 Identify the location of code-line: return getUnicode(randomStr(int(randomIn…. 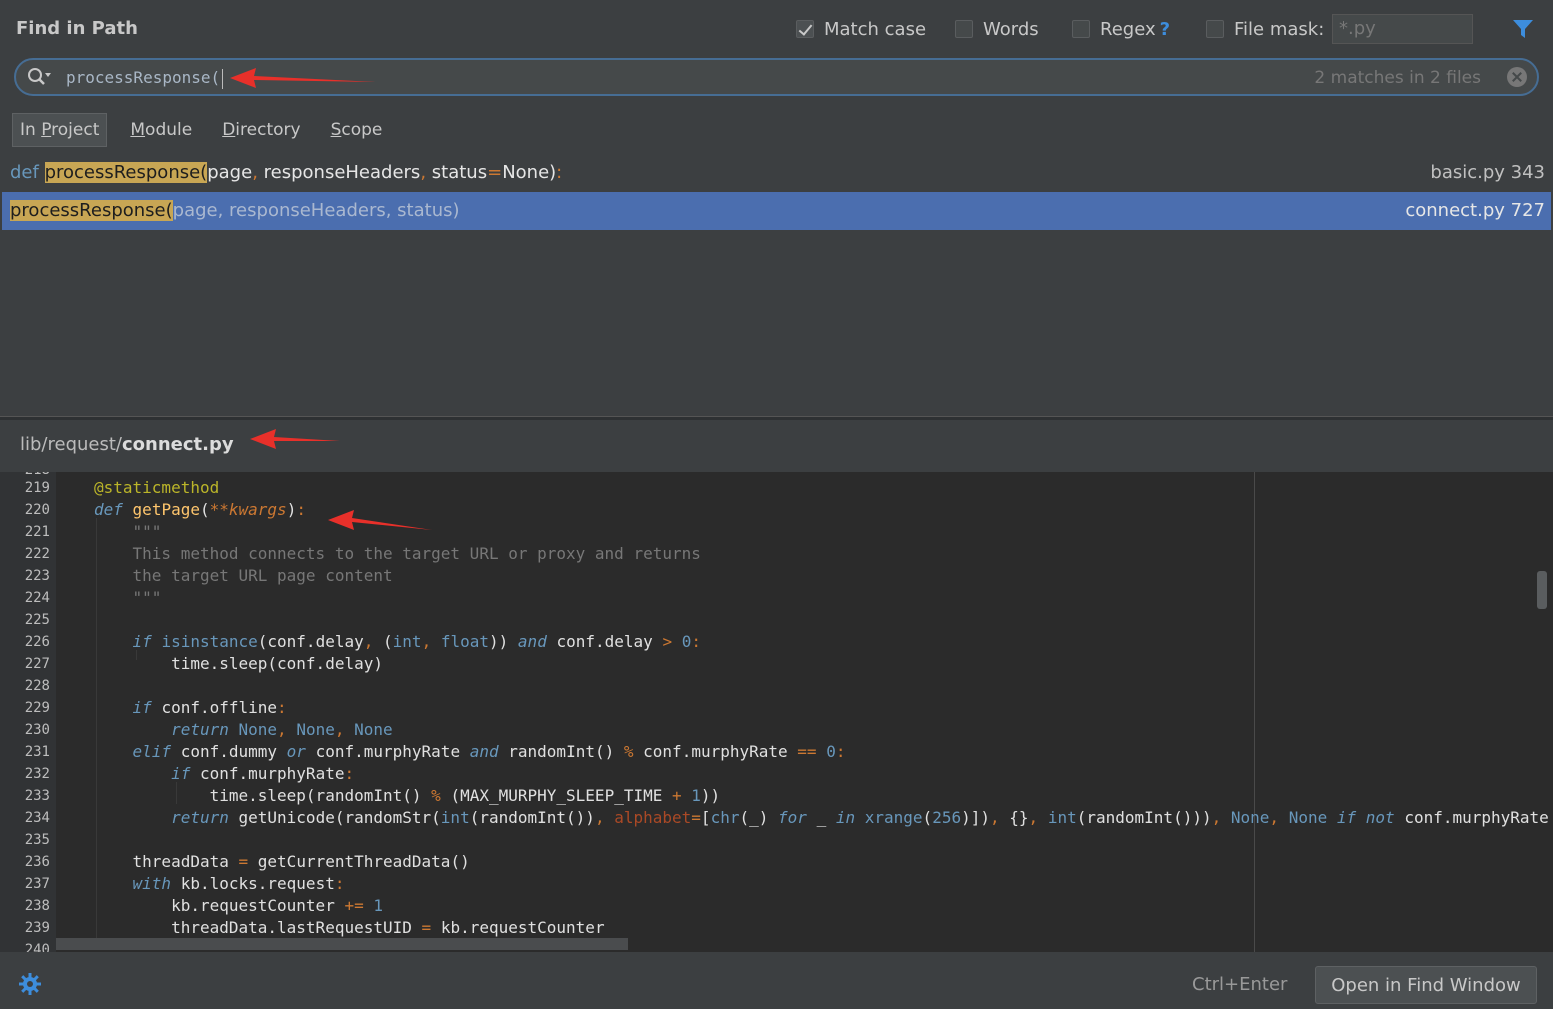
(860, 817).